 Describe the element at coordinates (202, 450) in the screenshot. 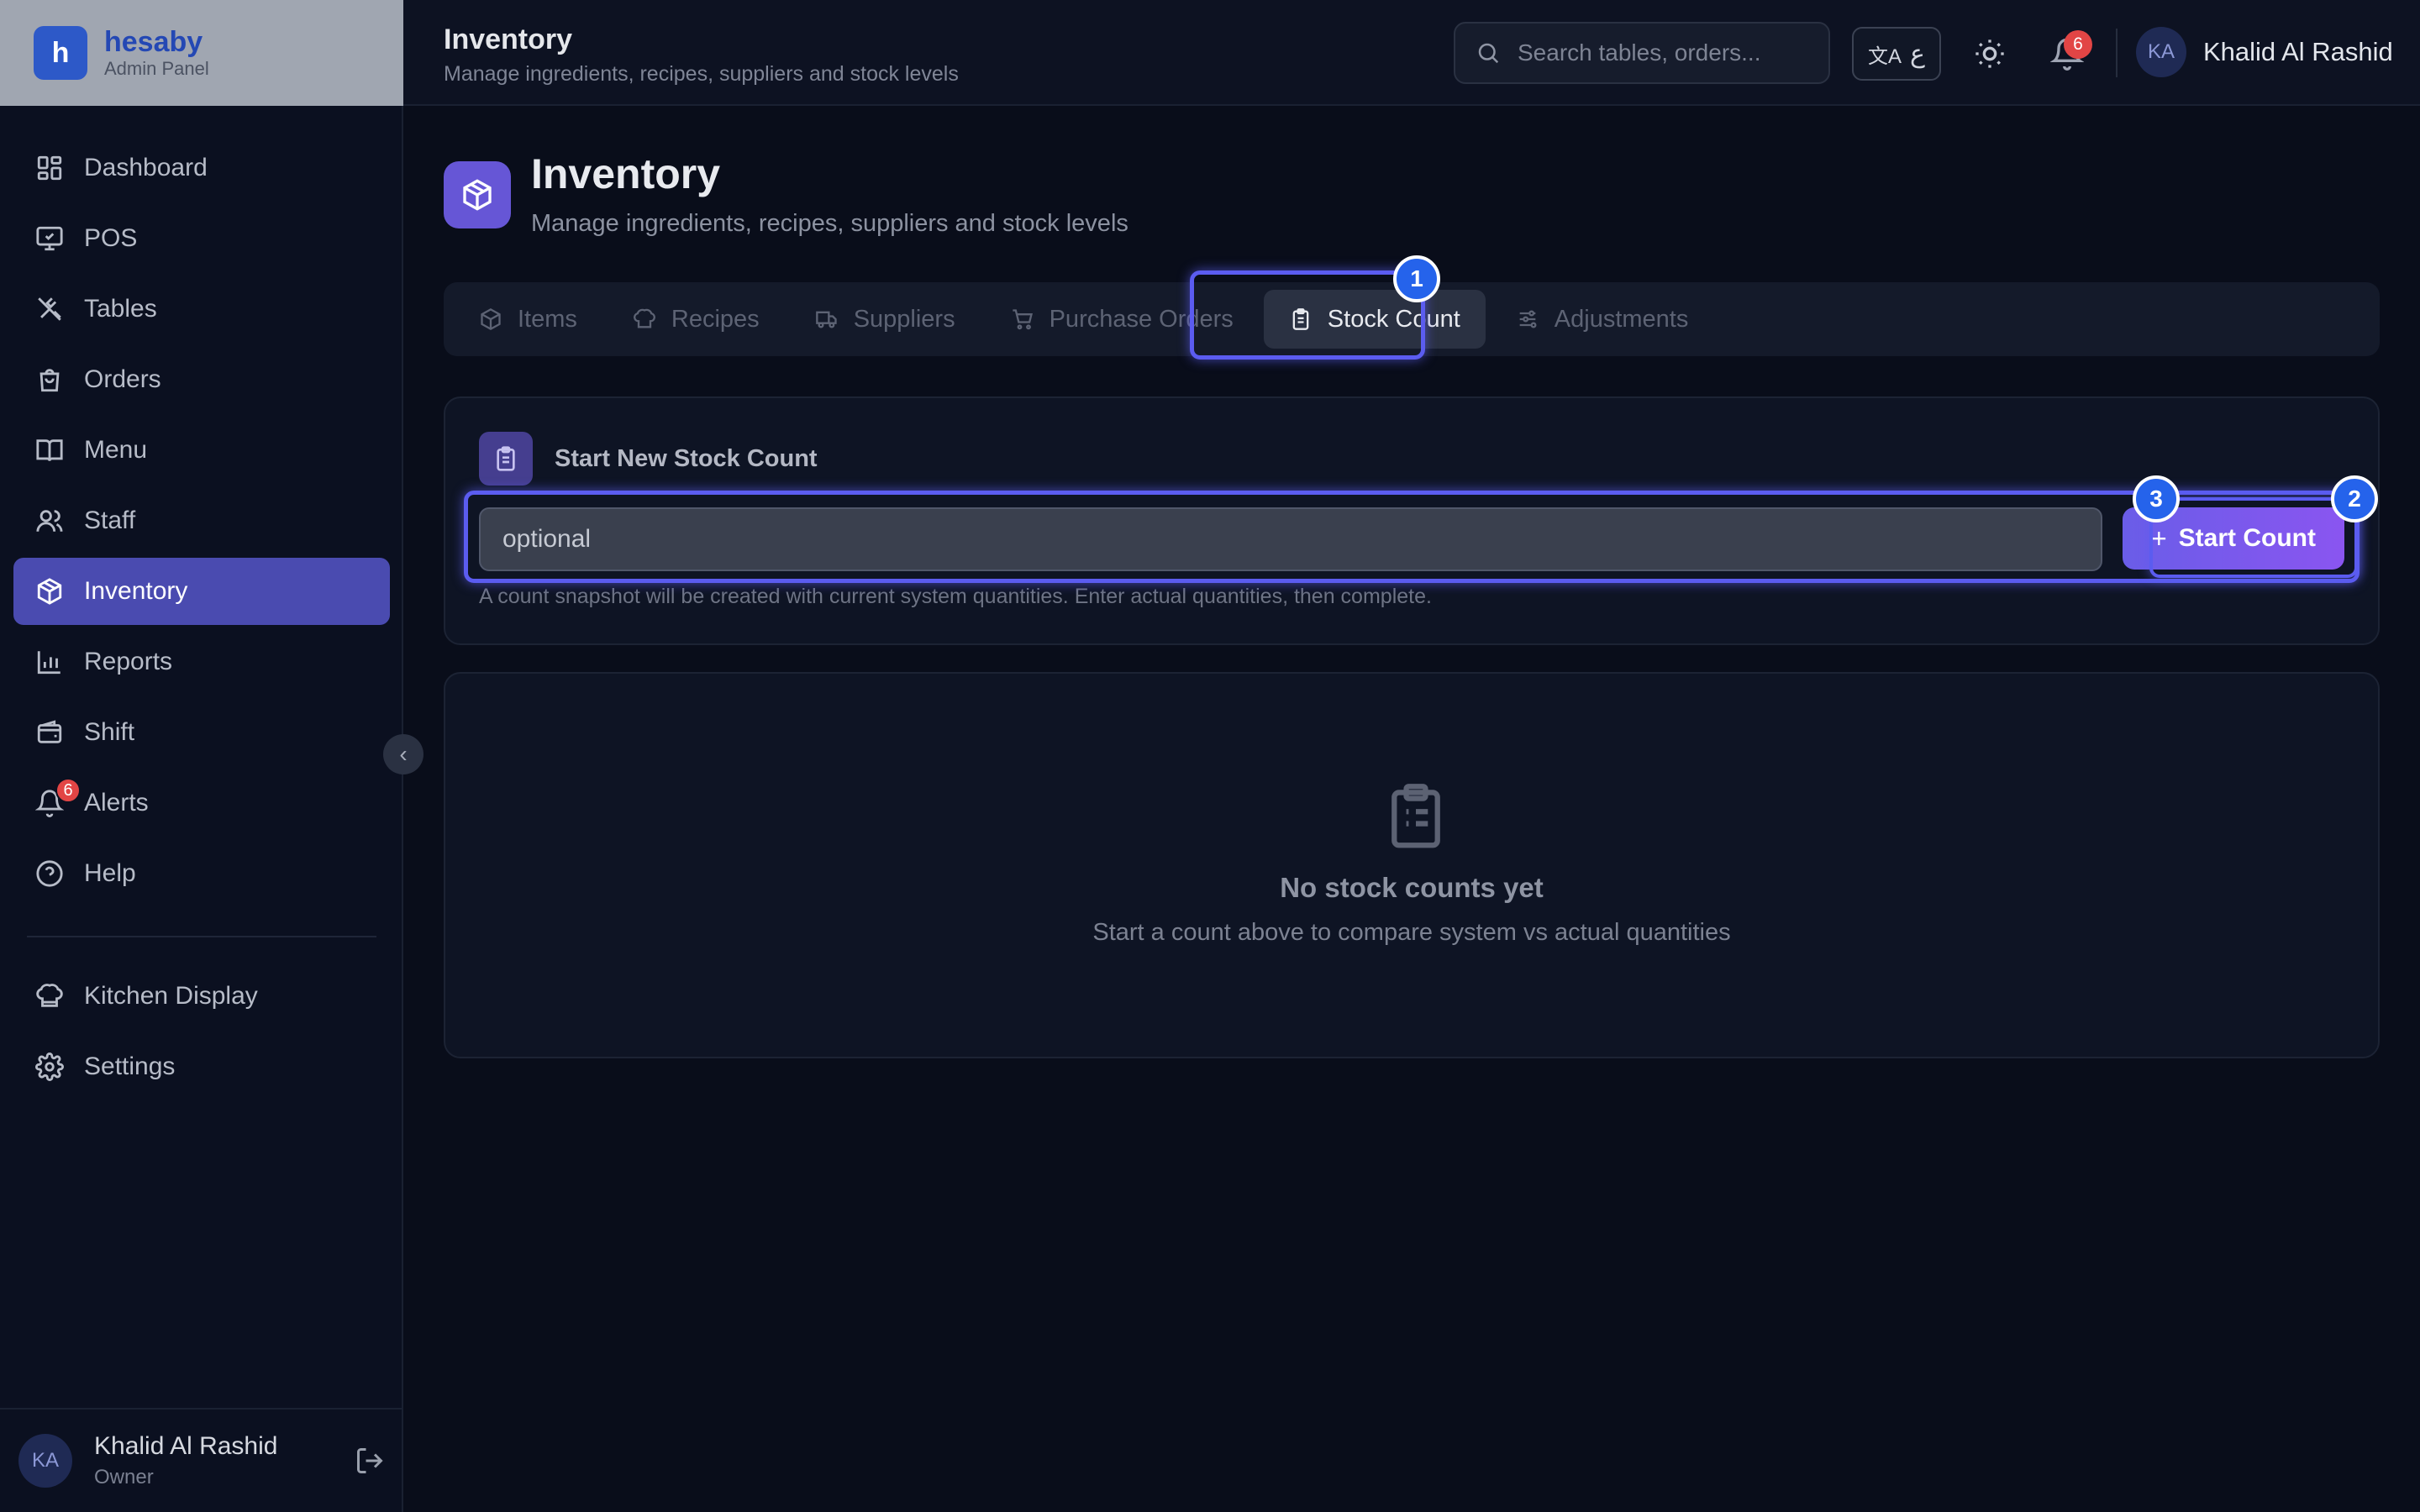

I see `sidebar-item-menu: Menu` at that location.